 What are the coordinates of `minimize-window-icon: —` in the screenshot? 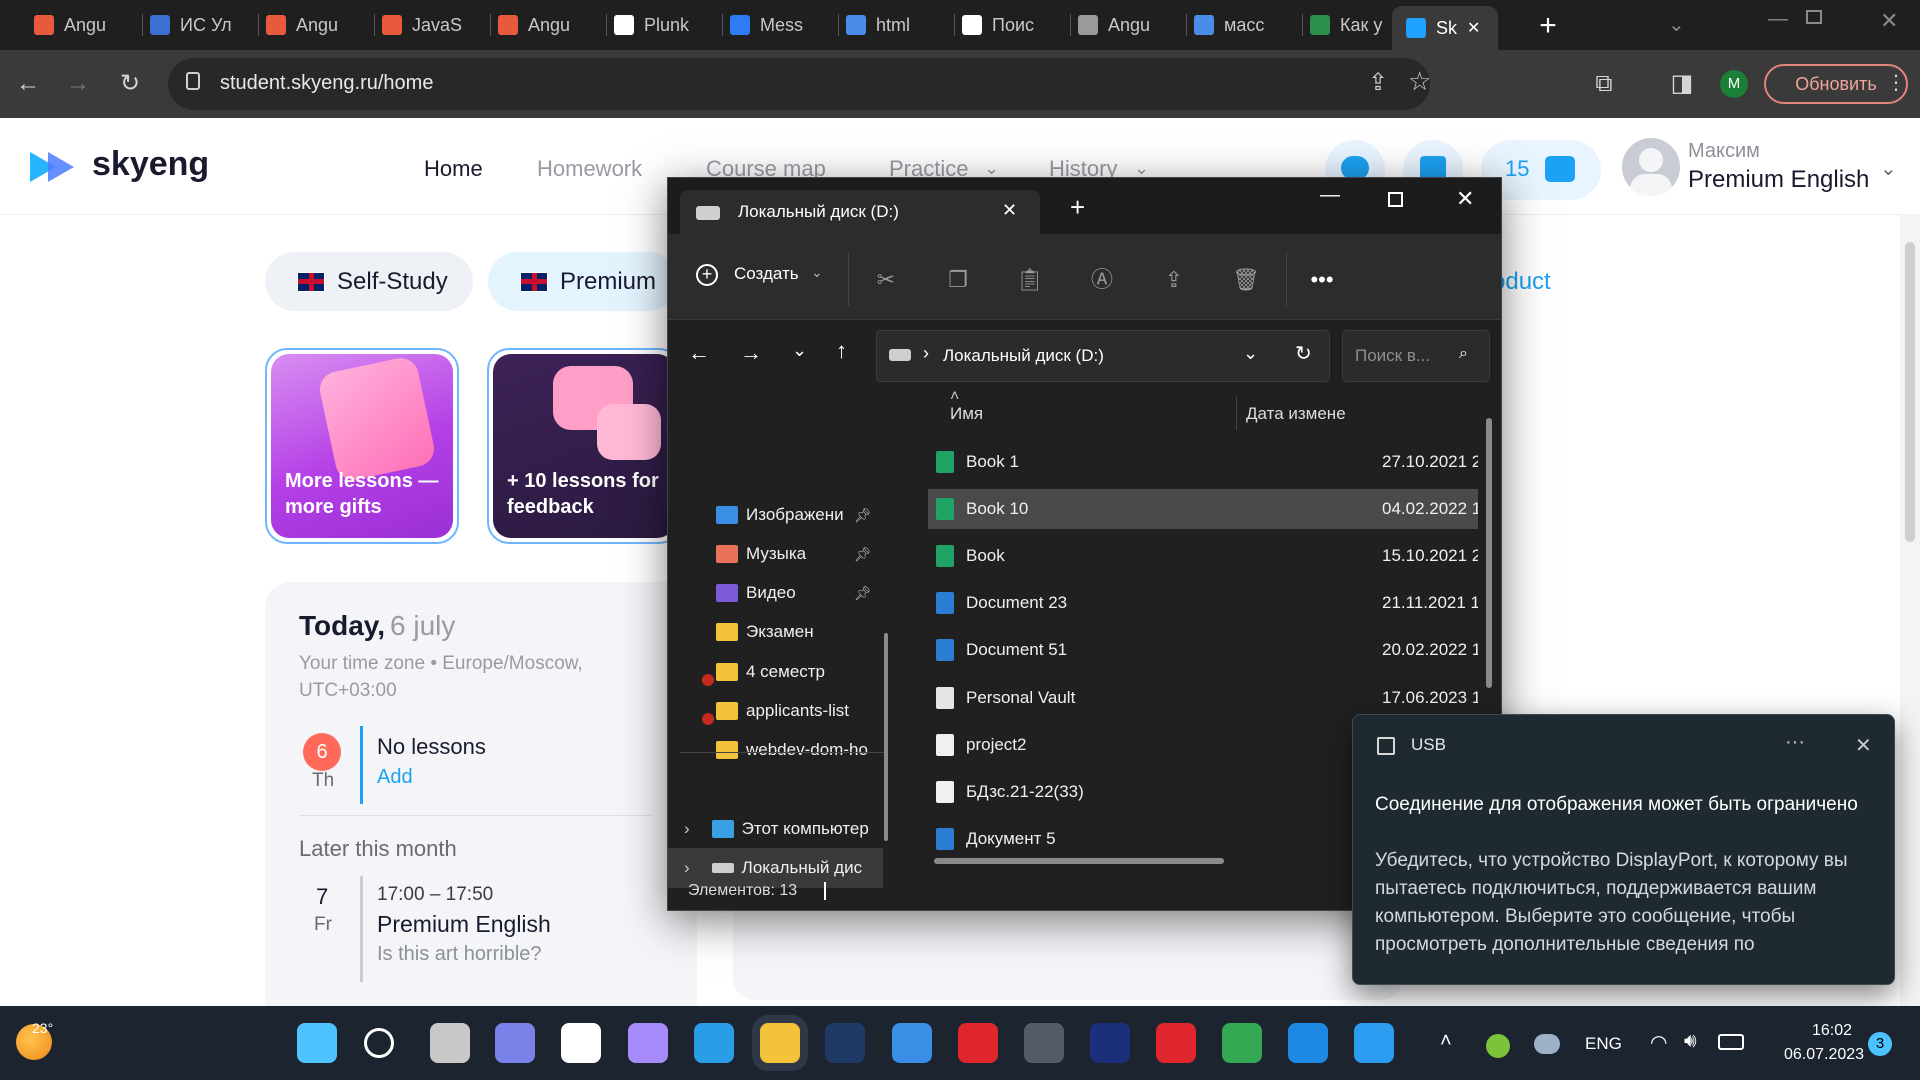 It's located at (1778, 19).